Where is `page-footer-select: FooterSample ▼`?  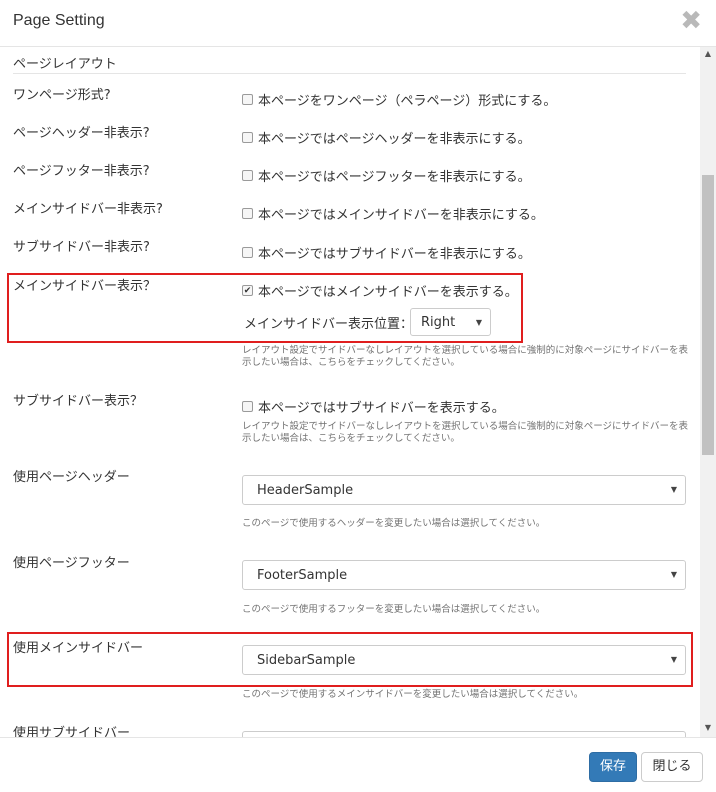 page-footer-select: FooterSample ▼ is located at coordinates (464, 575).